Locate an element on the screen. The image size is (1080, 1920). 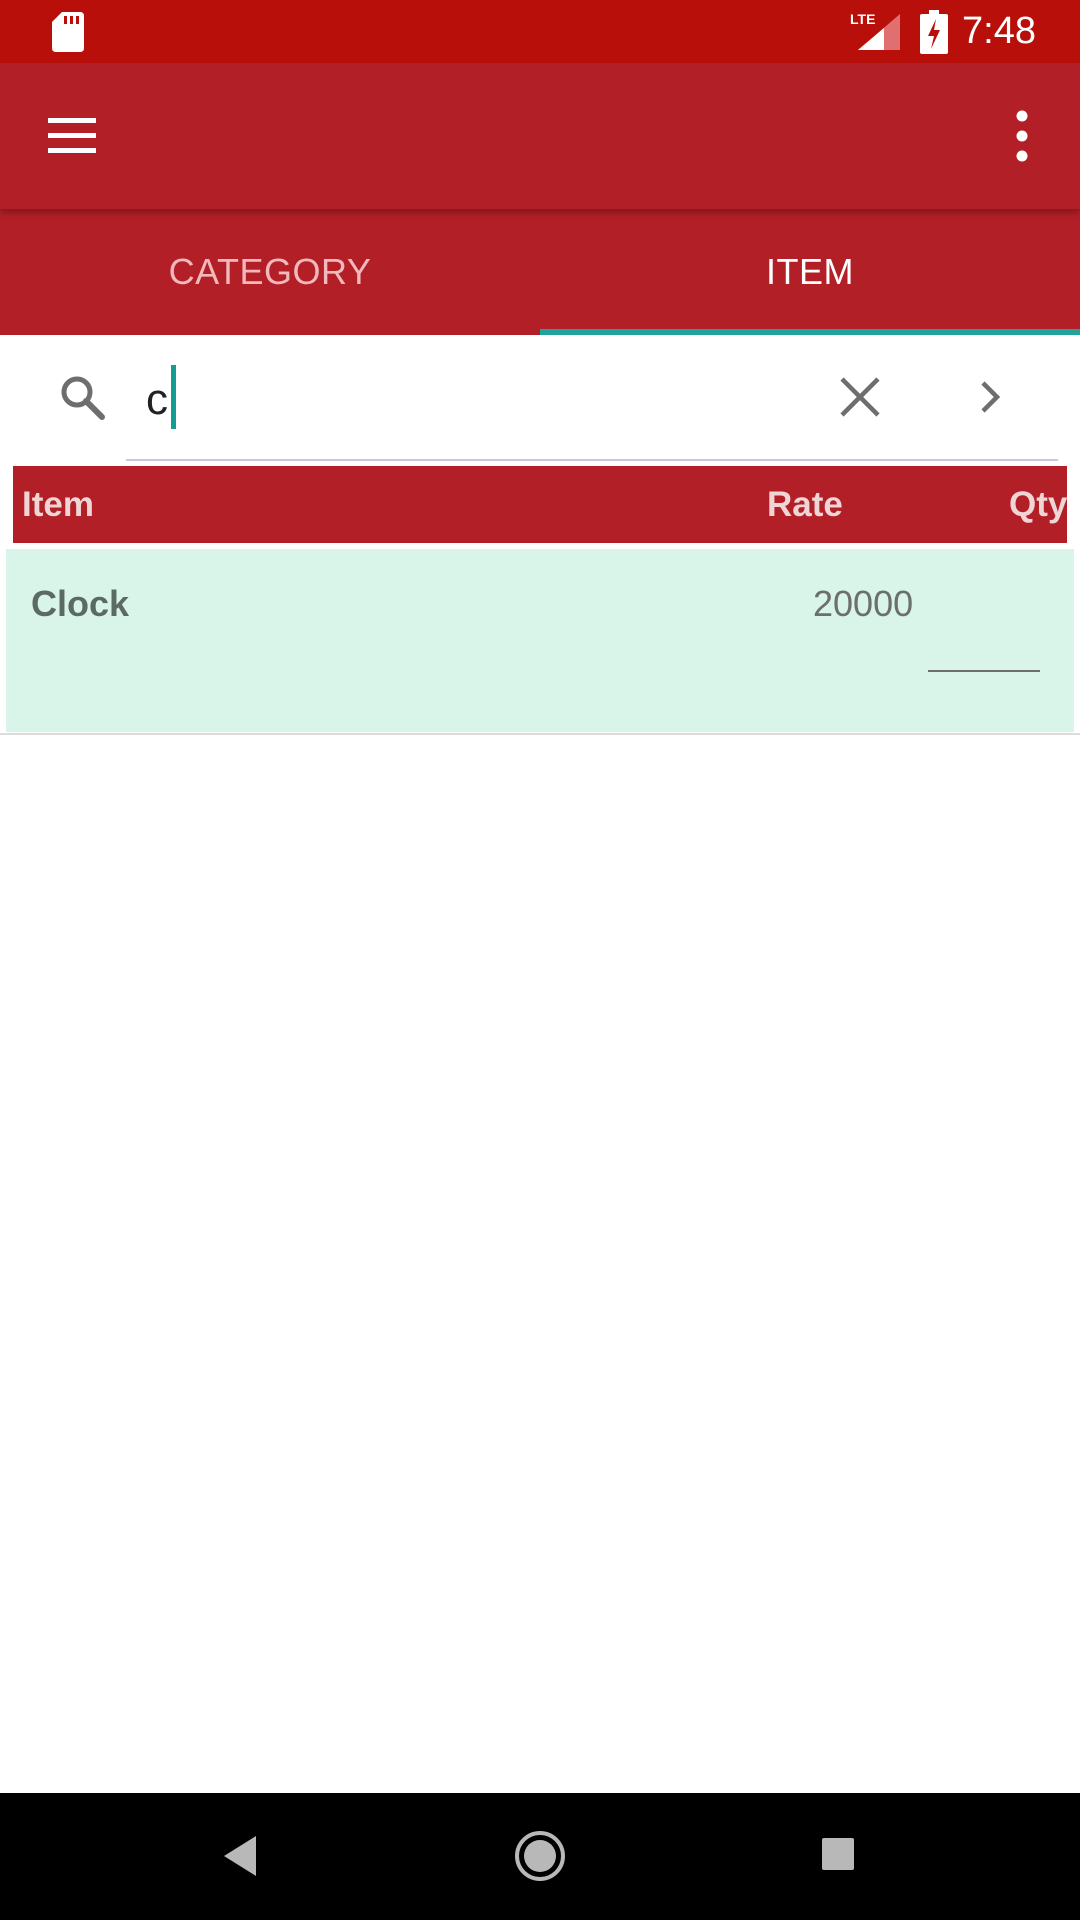
tab-bar: CATEGORY ITEM is located at coordinates (540, 272).